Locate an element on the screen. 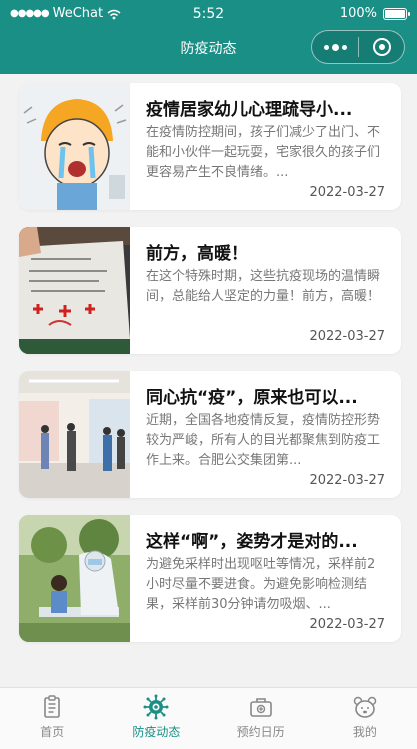 This screenshot has height=749, width=417. tab-home: 首页 is located at coordinates (52, 718).